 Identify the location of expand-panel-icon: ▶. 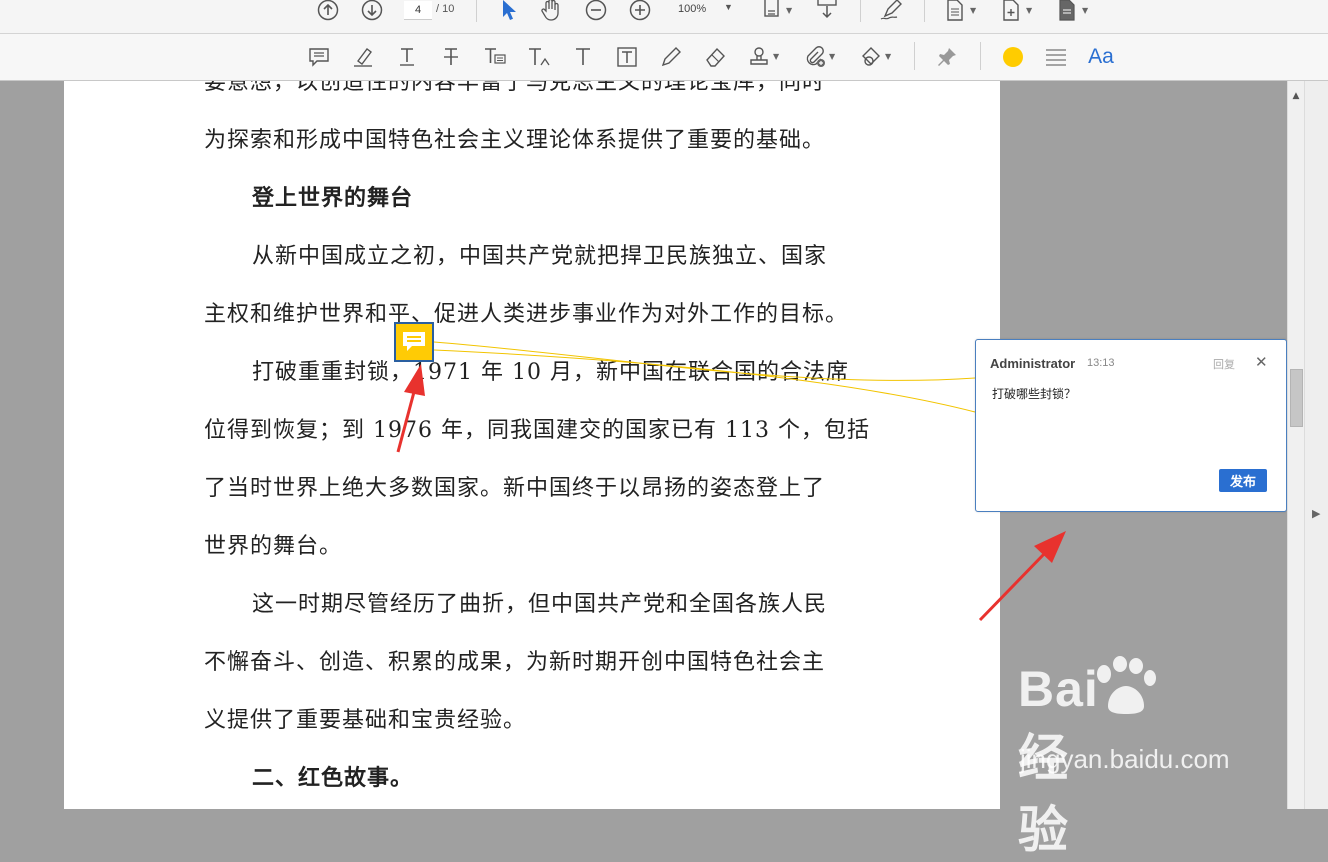
(1316, 513).